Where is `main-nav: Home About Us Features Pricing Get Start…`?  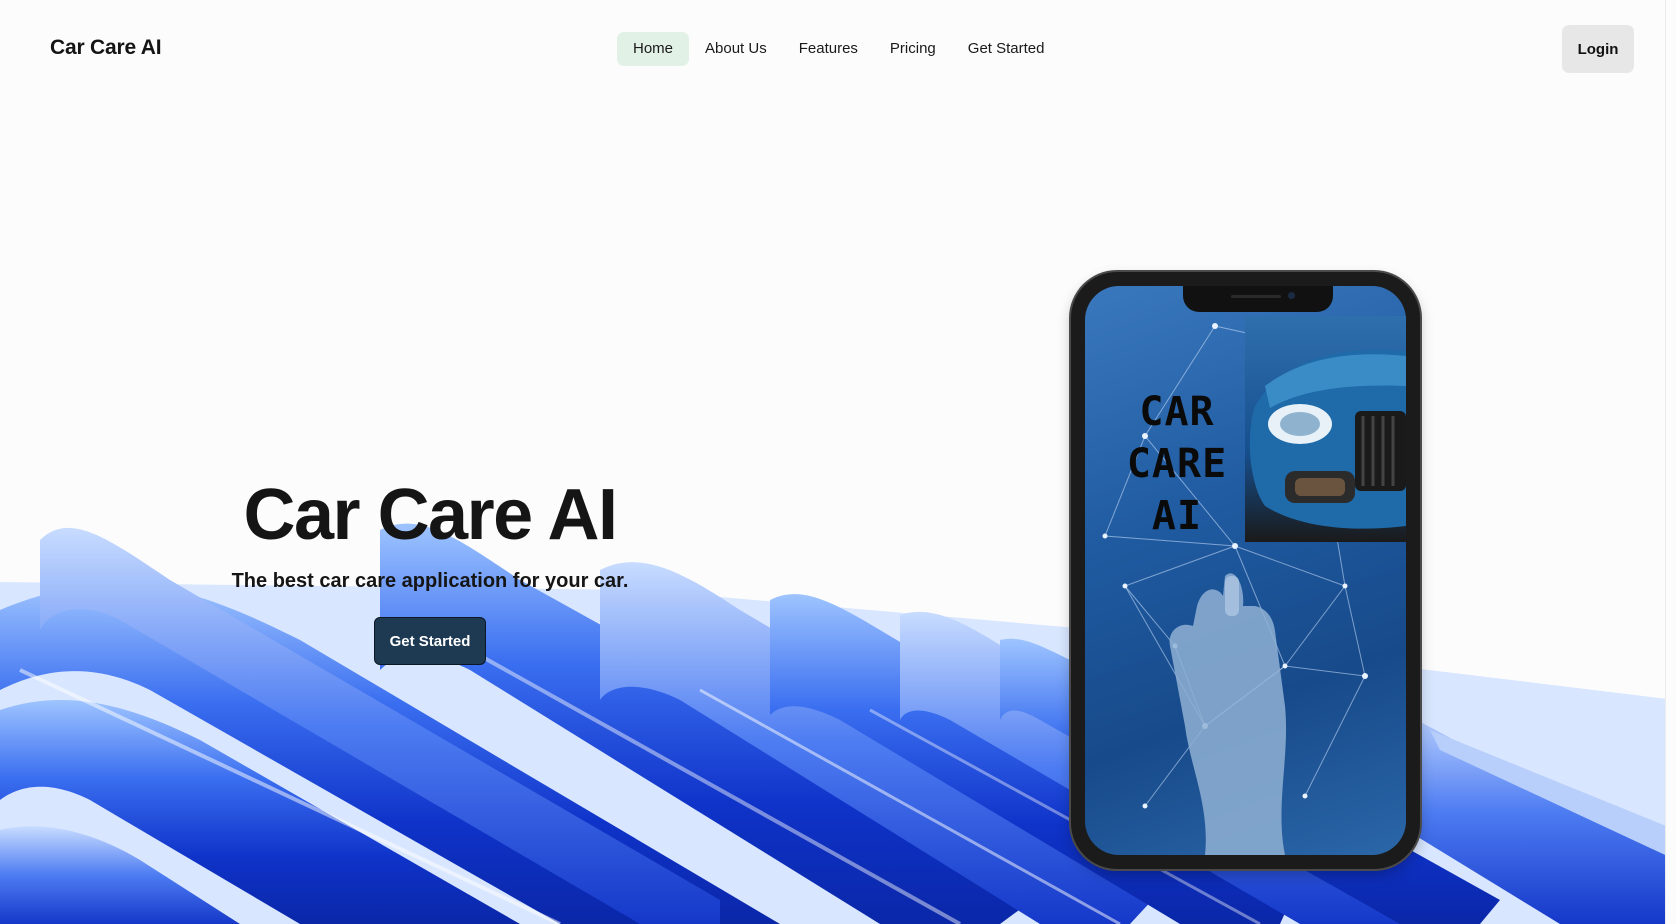 main-nav: Home About Us Features Pricing Get Start… is located at coordinates (839, 49).